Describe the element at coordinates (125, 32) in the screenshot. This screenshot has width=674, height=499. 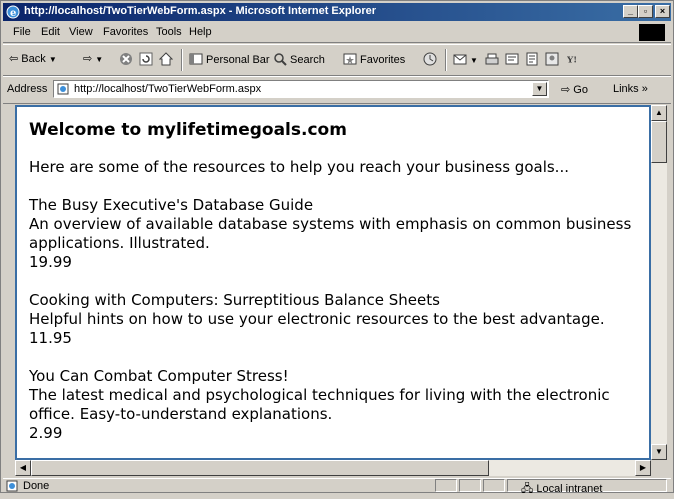
I see `menu-favorites: Favorites` at that location.